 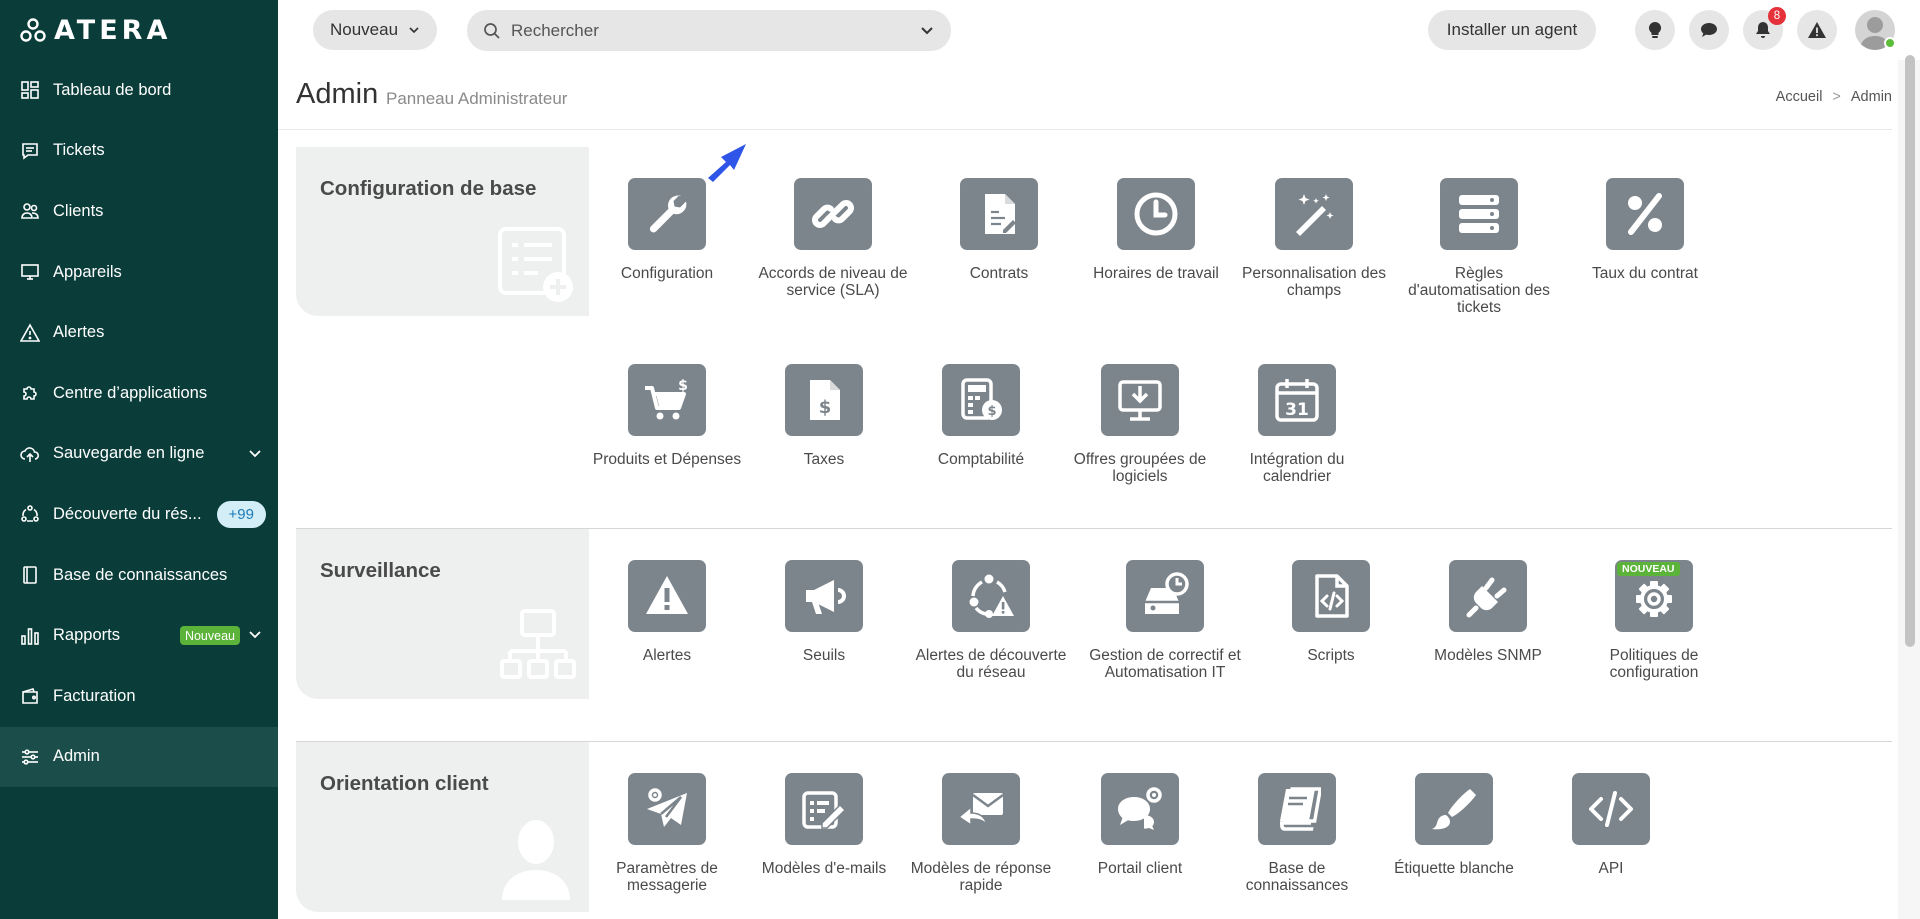 I want to click on sidebar-item-reports: Rapports Nouveau, so click(x=139, y=635).